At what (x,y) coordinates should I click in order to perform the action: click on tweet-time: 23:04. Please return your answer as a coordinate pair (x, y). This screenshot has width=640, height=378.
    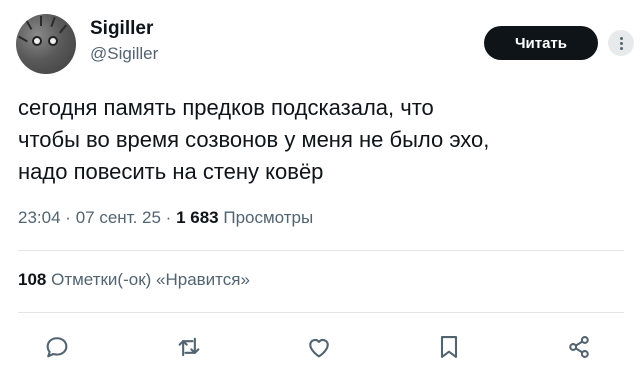
    Looking at the image, I should click on (39, 217).